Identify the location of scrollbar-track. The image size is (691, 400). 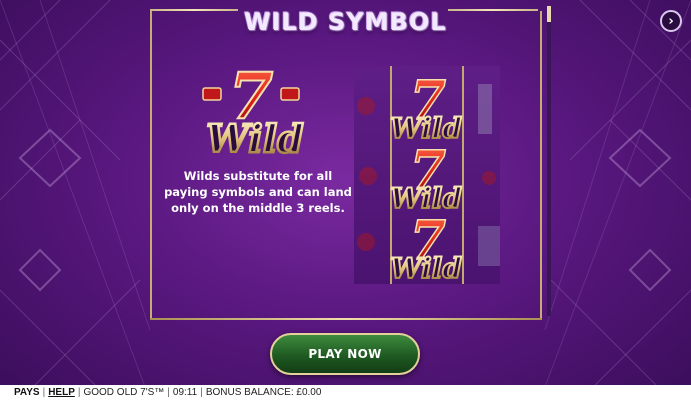
(549, 161).